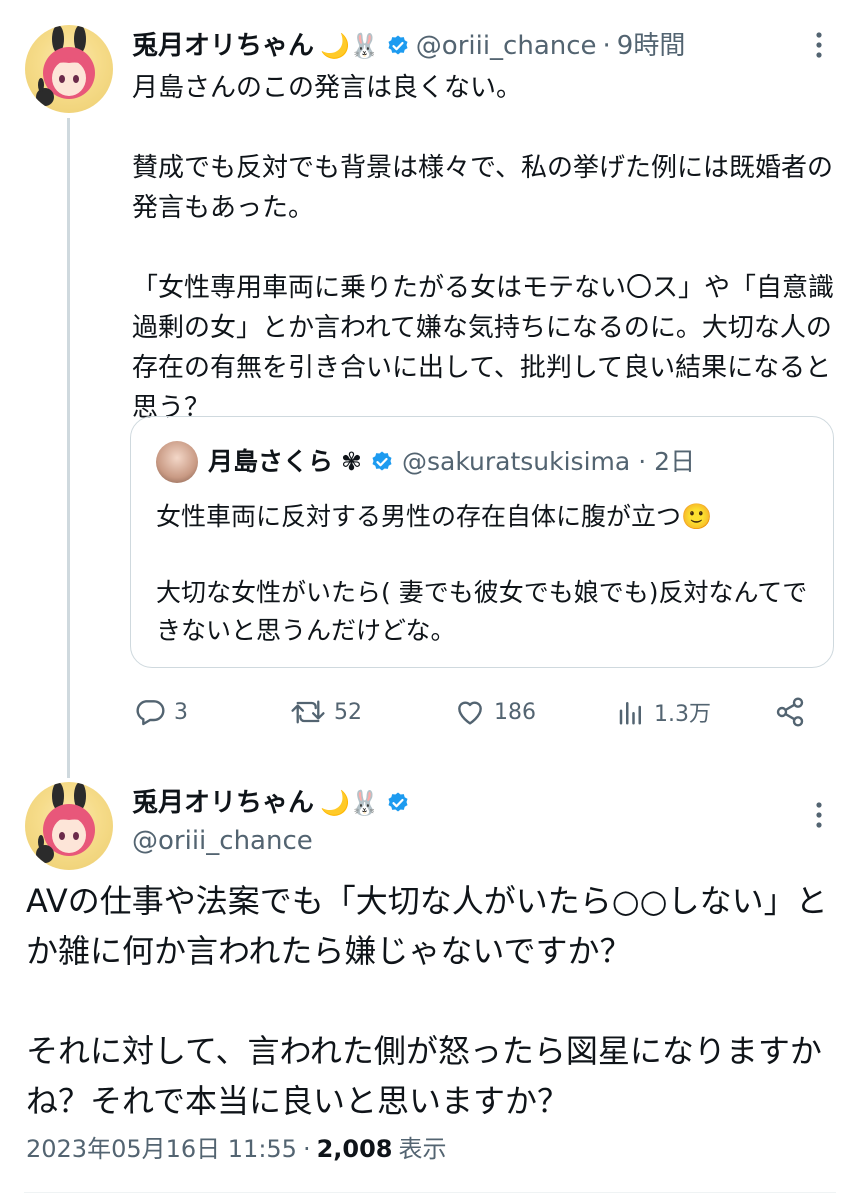  I want to click on tweet-header: 兎月オリちゃん 🌙🐰 @oriii_chance · 9時間, so click(408, 46).